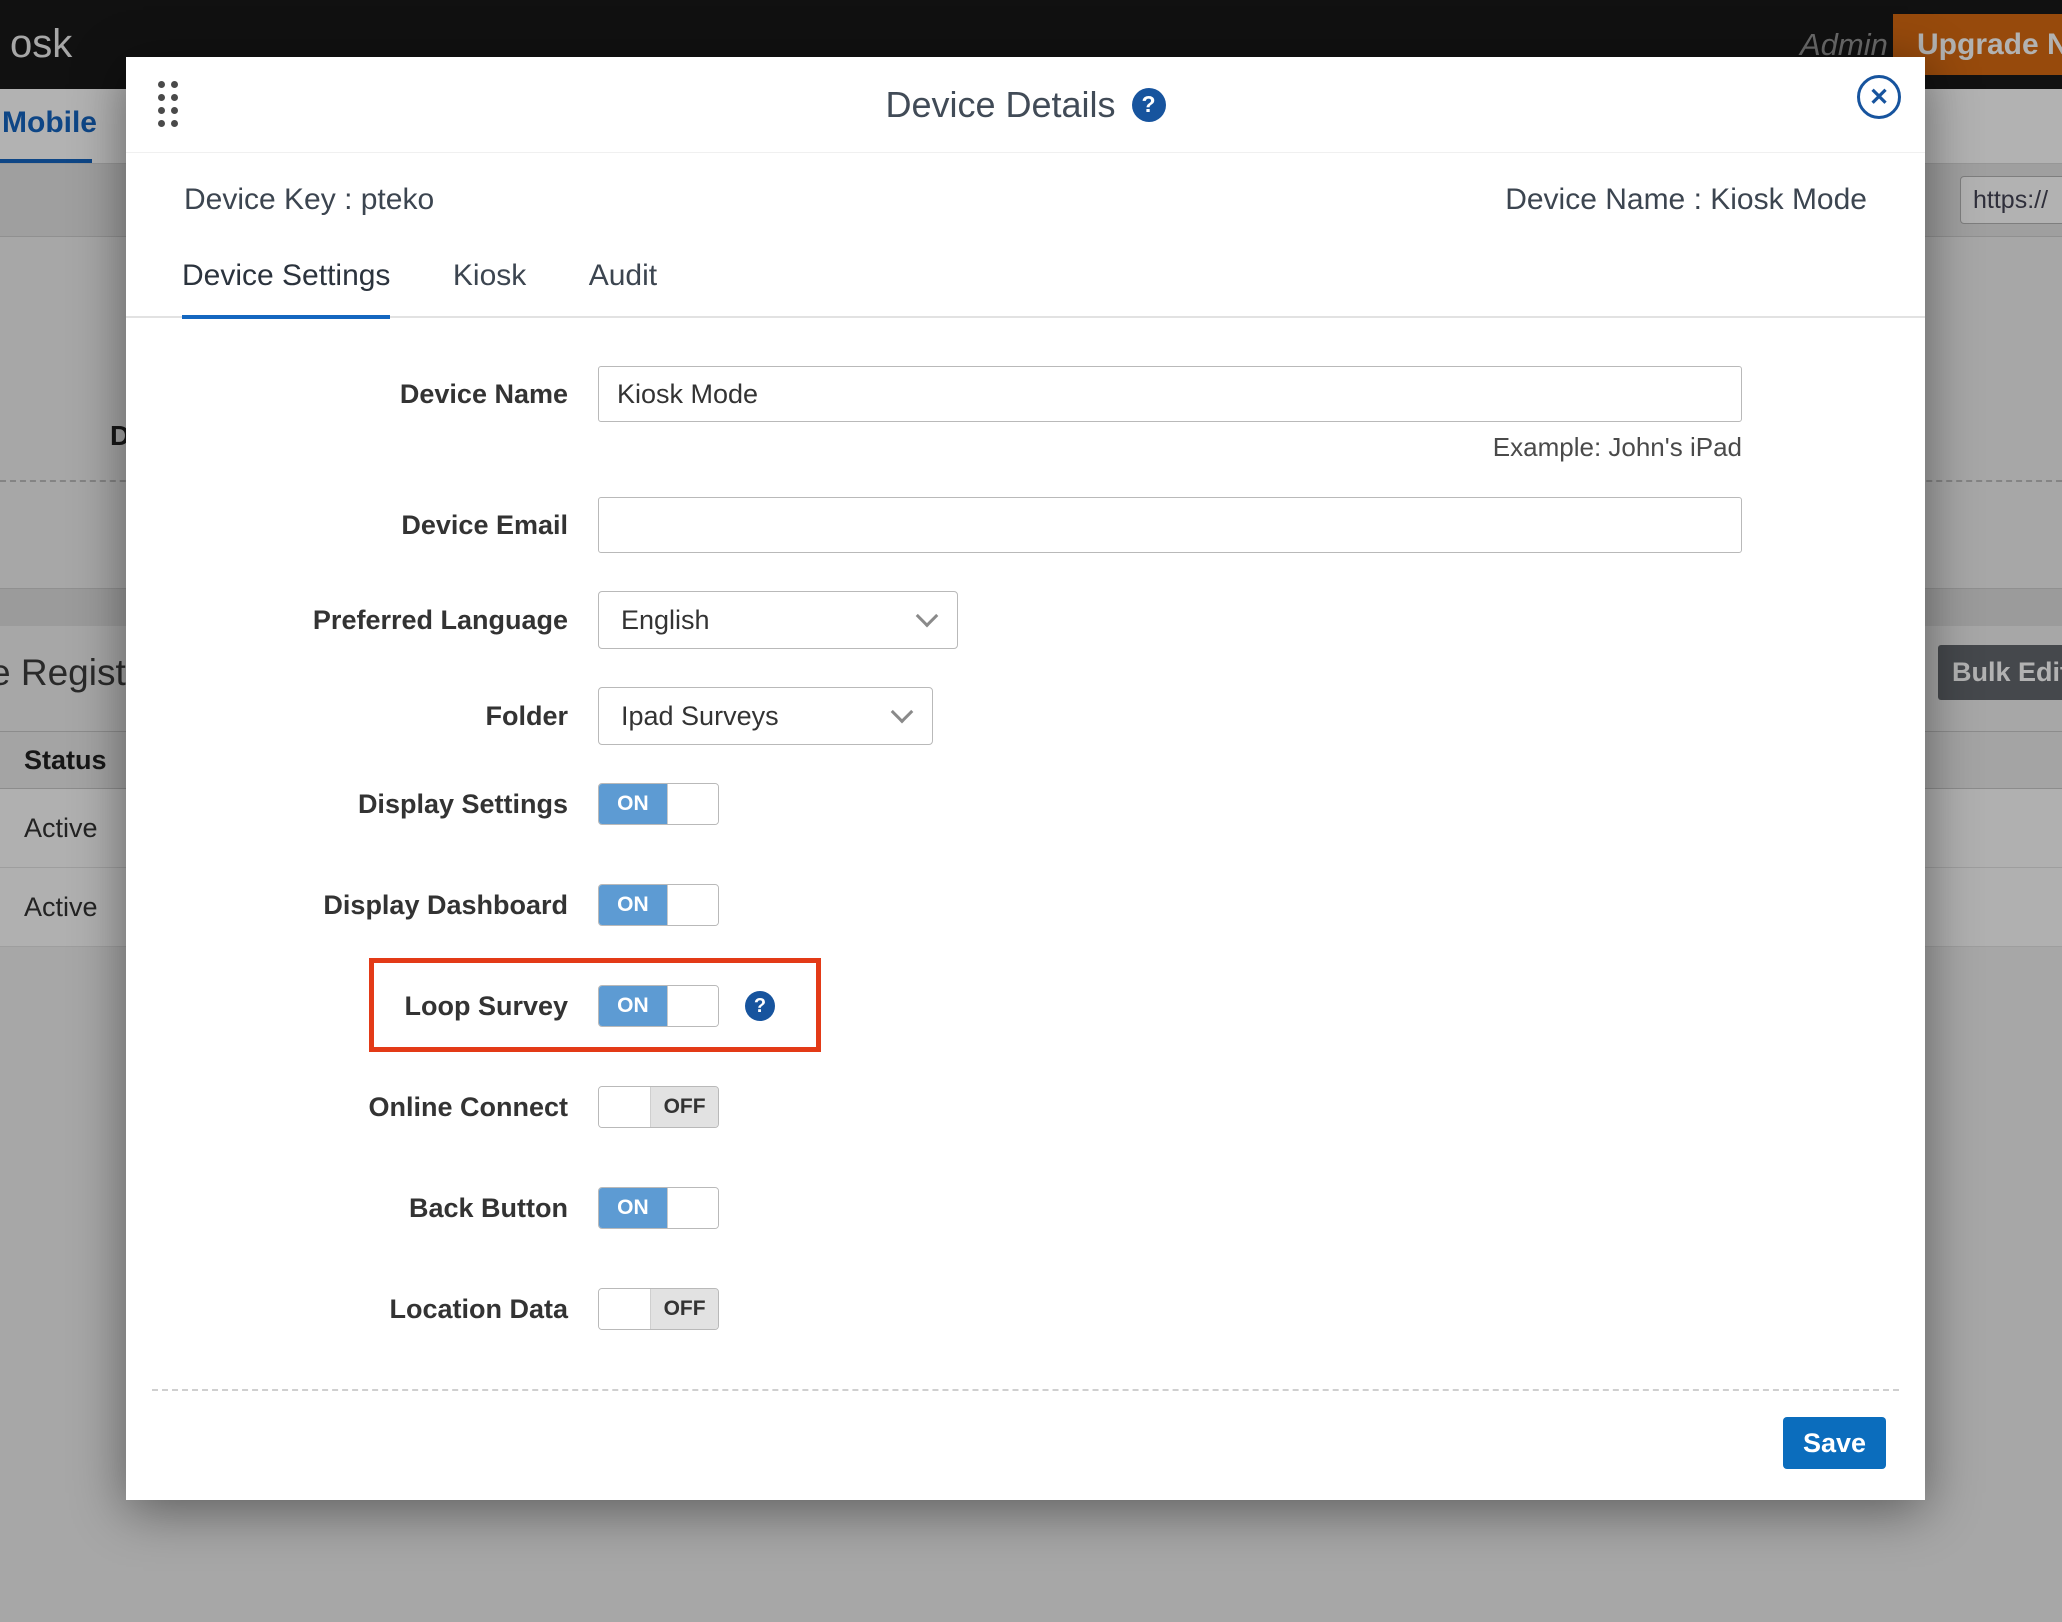  Describe the element at coordinates (478, 1308) in the screenshot. I see `location-data-label: Location Data` at that location.